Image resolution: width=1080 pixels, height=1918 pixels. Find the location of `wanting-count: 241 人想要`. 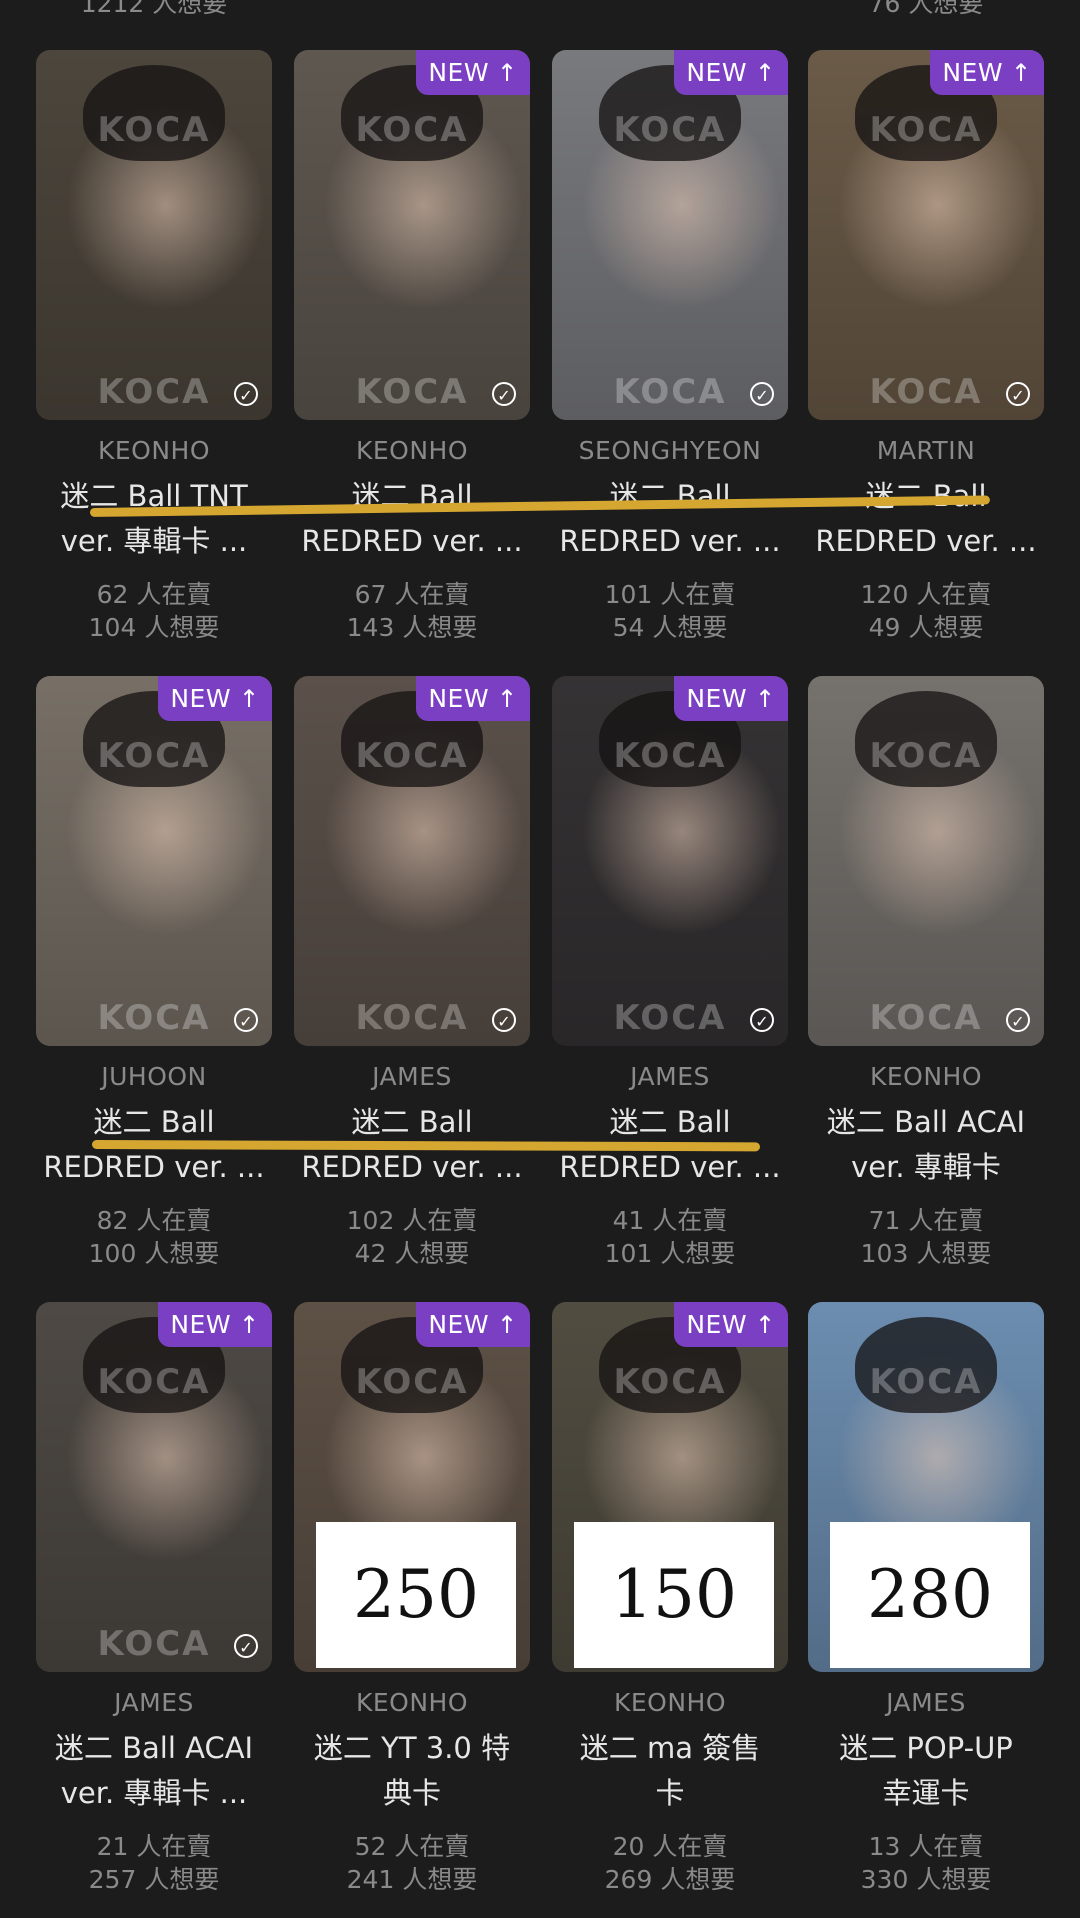

wanting-count: 241 人想要 is located at coordinates (412, 1879).